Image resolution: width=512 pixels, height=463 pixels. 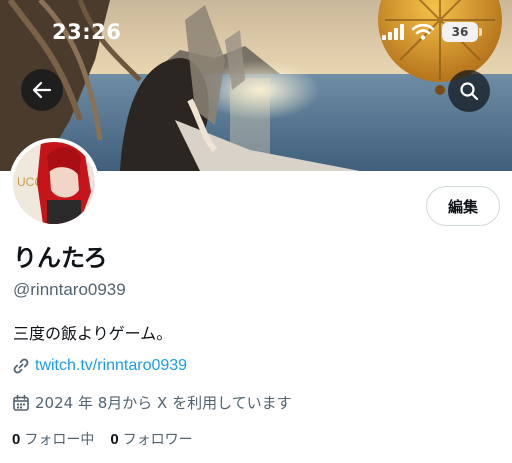 What do you see at coordinates (21, 402) in the screenshot?
I see `calendar-icon` at bounding box center [21, 402].